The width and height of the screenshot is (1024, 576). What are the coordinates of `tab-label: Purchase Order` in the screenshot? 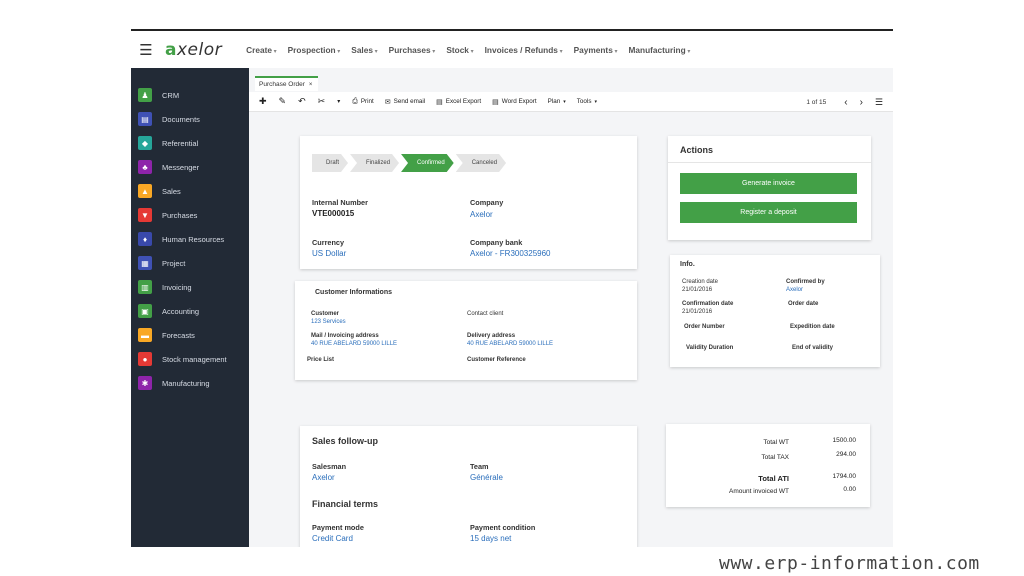 It's located at (282, 84).